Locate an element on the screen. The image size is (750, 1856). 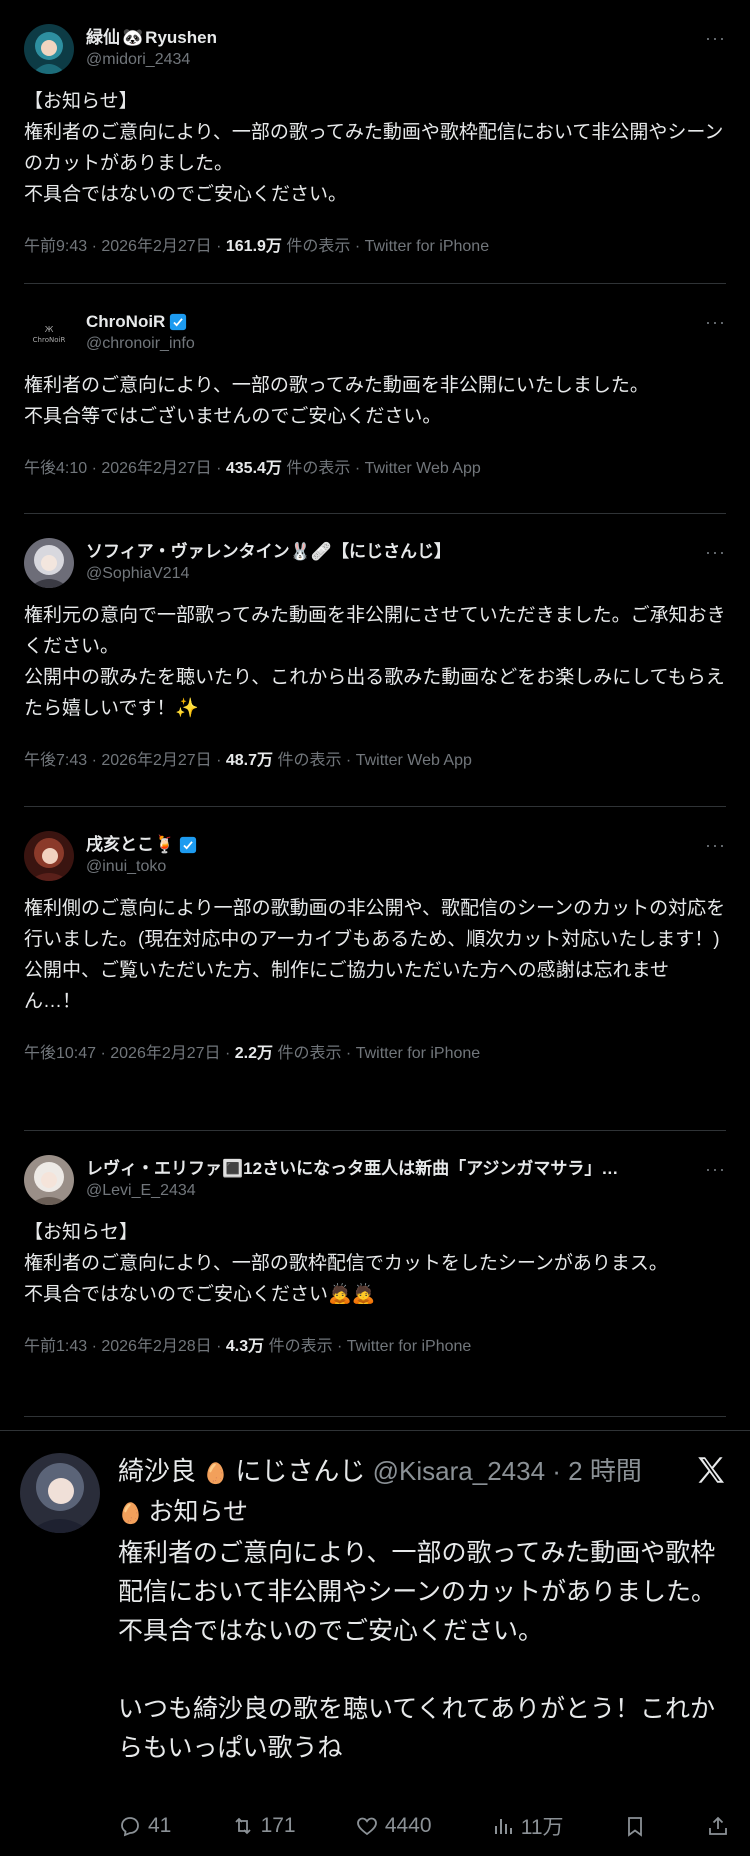
user-handle: @Kisara_2434 is located at coordinates (459, 1471).